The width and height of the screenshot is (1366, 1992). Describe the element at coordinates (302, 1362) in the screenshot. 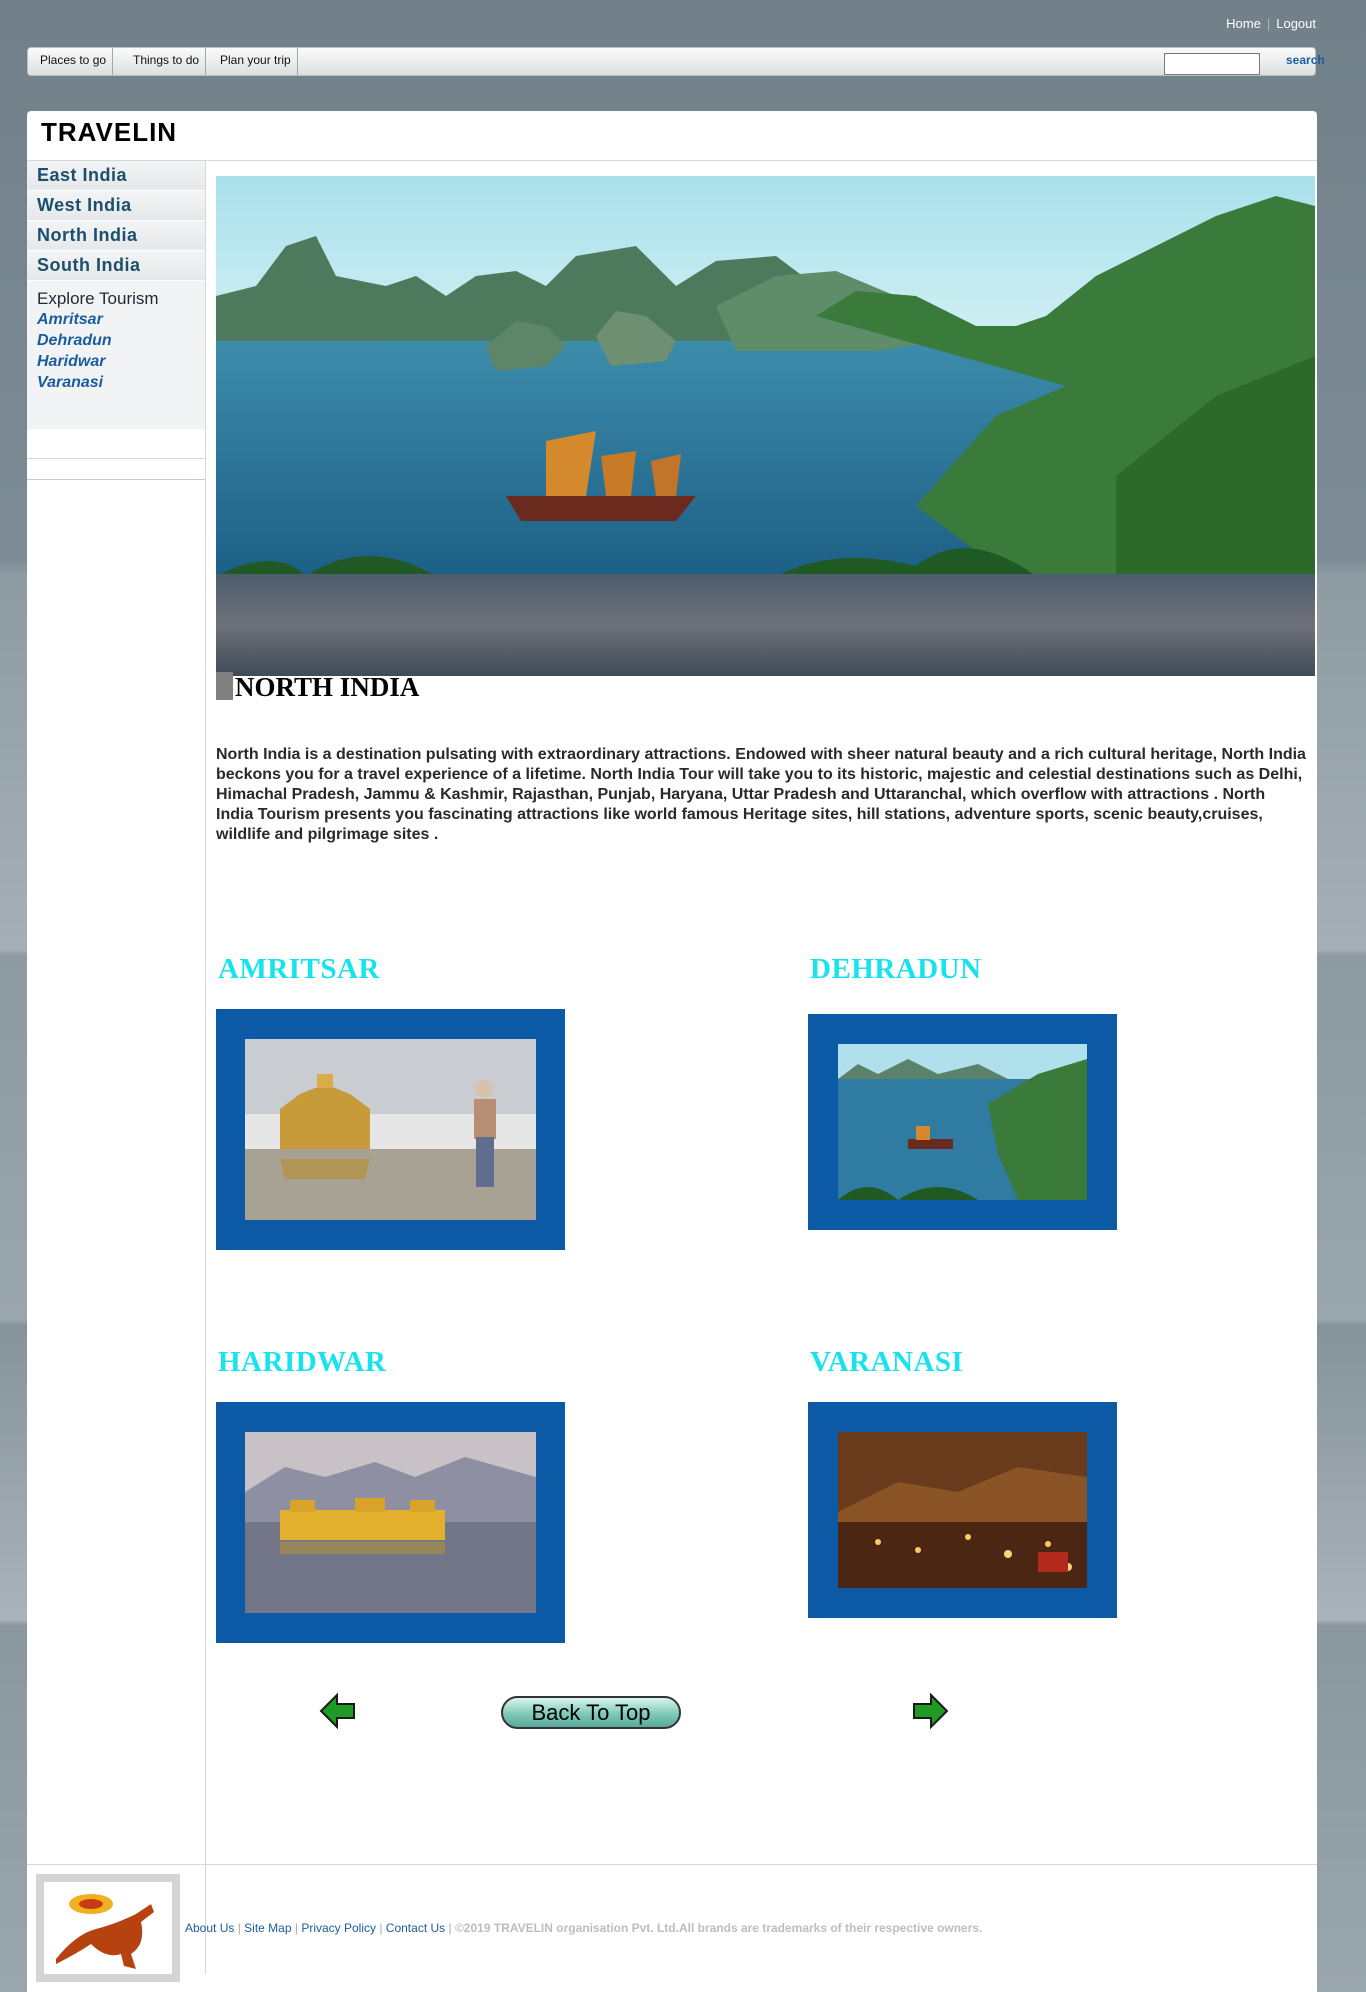

I see `city-heading-haridwar: HARIDWAR` at that location.